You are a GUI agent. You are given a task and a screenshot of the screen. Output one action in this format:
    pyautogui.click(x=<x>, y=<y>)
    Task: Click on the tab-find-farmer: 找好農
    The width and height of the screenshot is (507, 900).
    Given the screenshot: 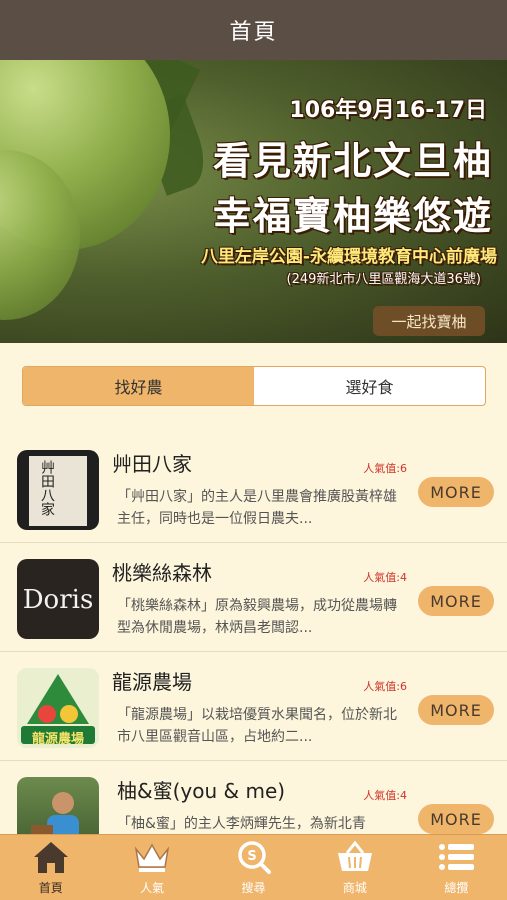 What is the action you would take?
    pyautogui.click(x=138, y=386)
    